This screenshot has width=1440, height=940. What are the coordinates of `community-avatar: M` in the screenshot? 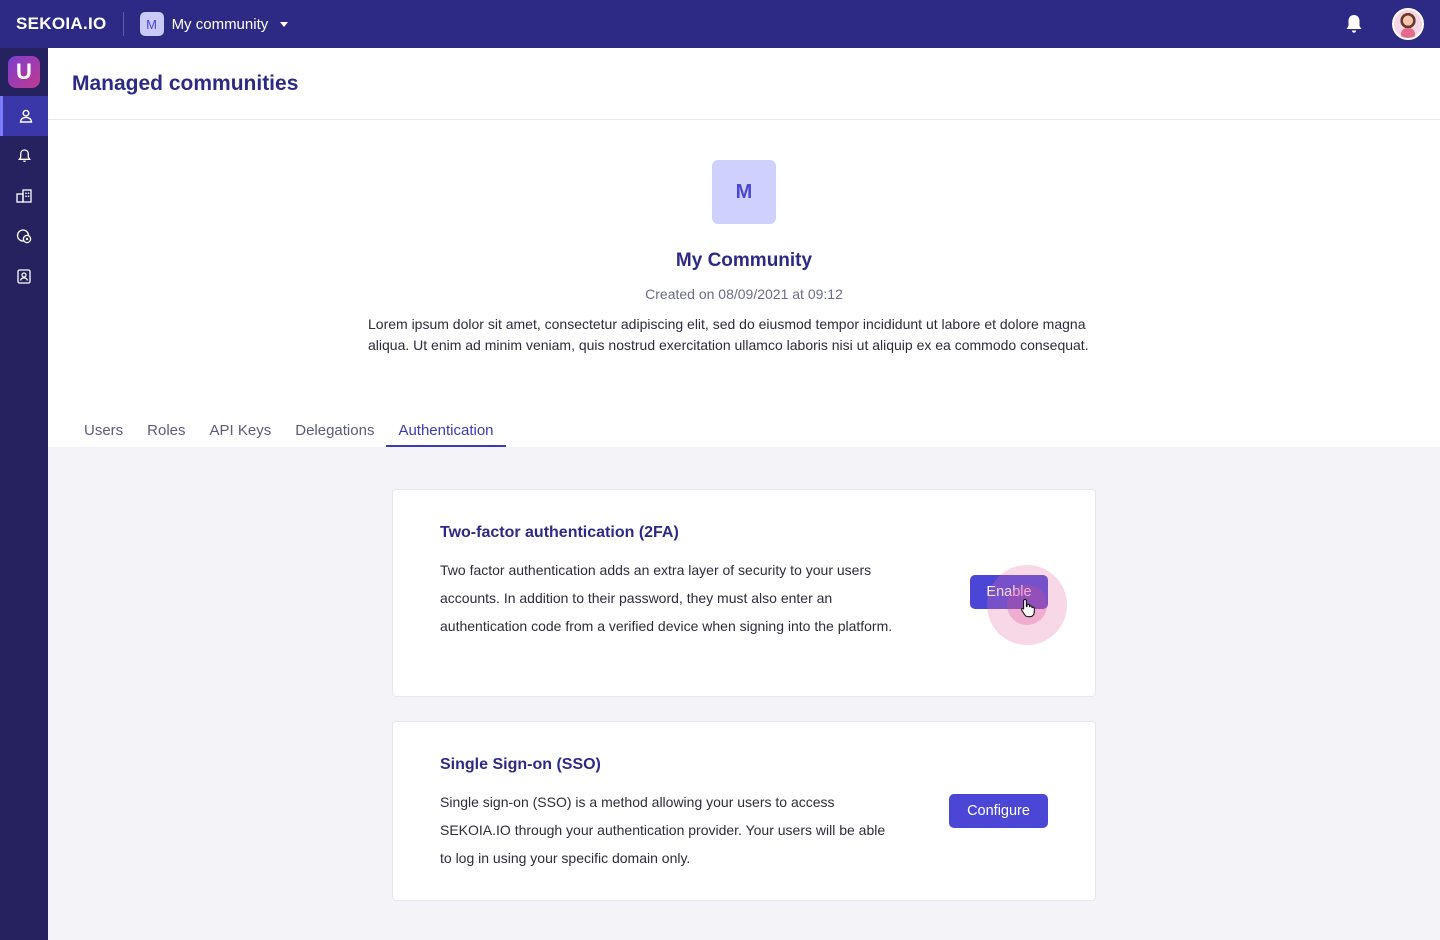 It's located at (151, 24).